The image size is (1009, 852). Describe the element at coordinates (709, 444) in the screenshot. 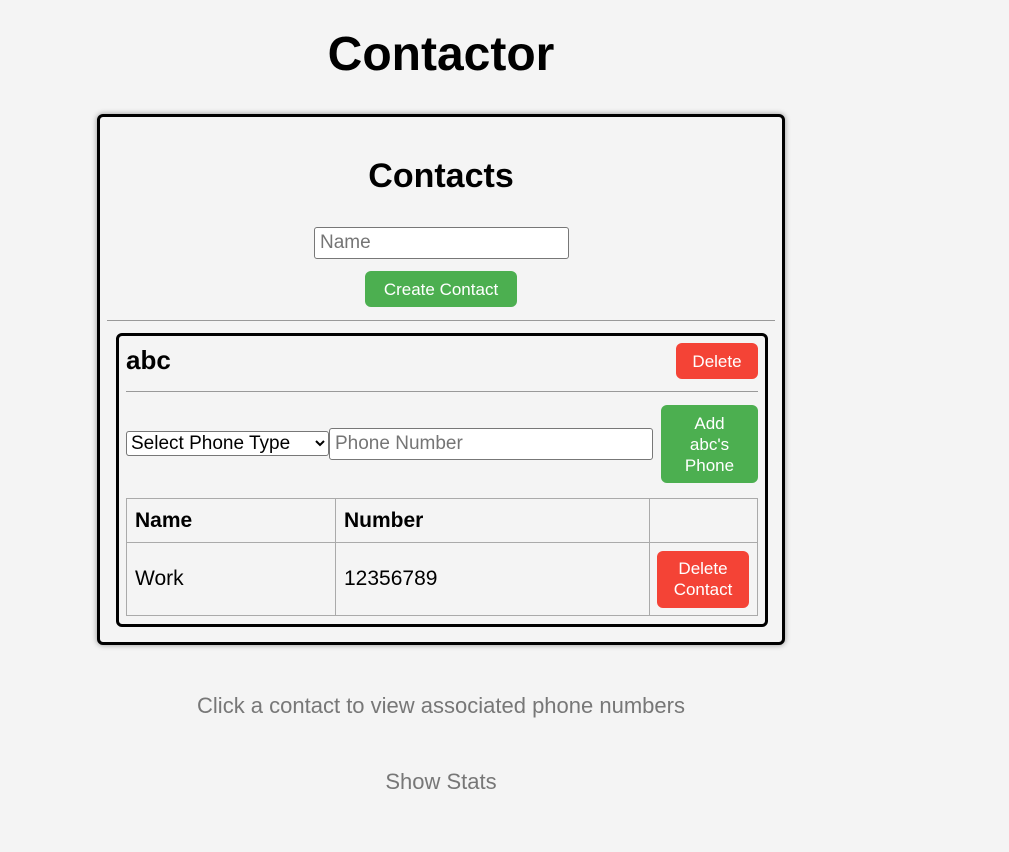

I see `add-phone-button: Add abc's Phone` at that location.